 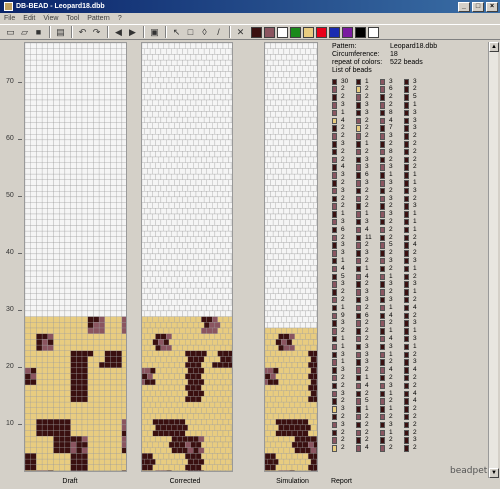 What do you see at coordinates (38, 32) in the screenshot?
I see `save-icon: ■` at bounding box center [38, 32].